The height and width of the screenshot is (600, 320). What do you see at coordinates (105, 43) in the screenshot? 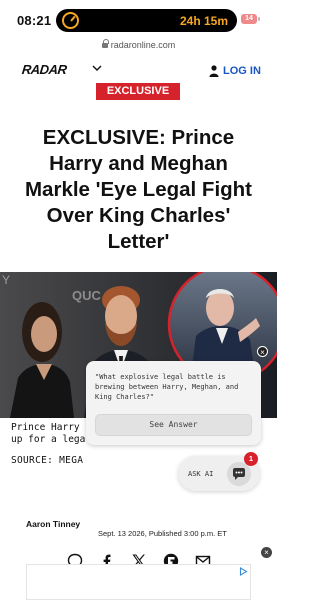
I see `lock-icon` at bounding box center [105, 43].